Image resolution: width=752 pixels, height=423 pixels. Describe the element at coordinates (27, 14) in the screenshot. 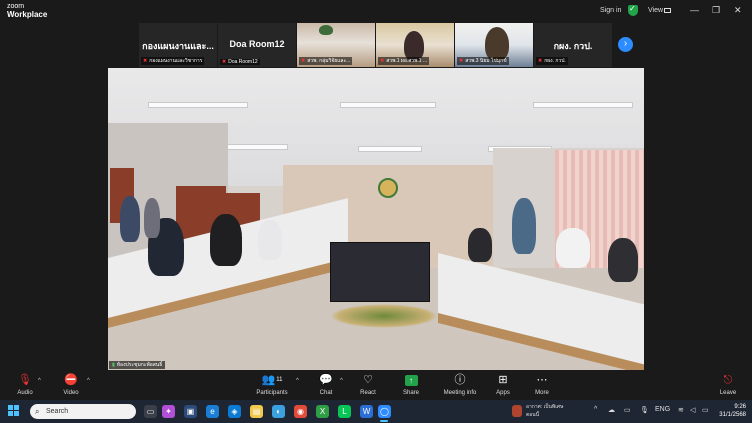

I see `brand-line-2: Workplace` at that location.